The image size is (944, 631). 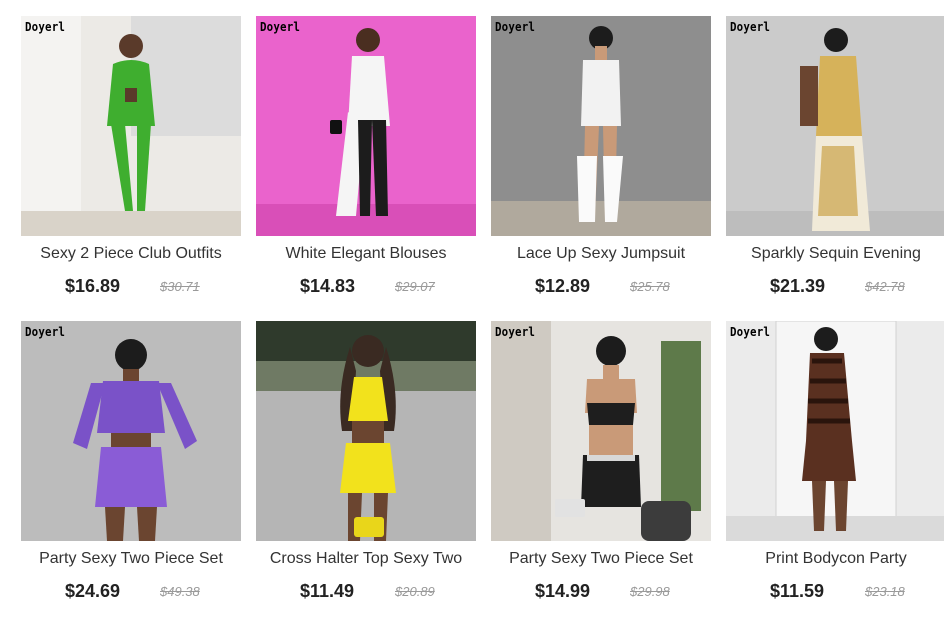 I want to click on sale-price: $11.59, so click(x=797, y=591).